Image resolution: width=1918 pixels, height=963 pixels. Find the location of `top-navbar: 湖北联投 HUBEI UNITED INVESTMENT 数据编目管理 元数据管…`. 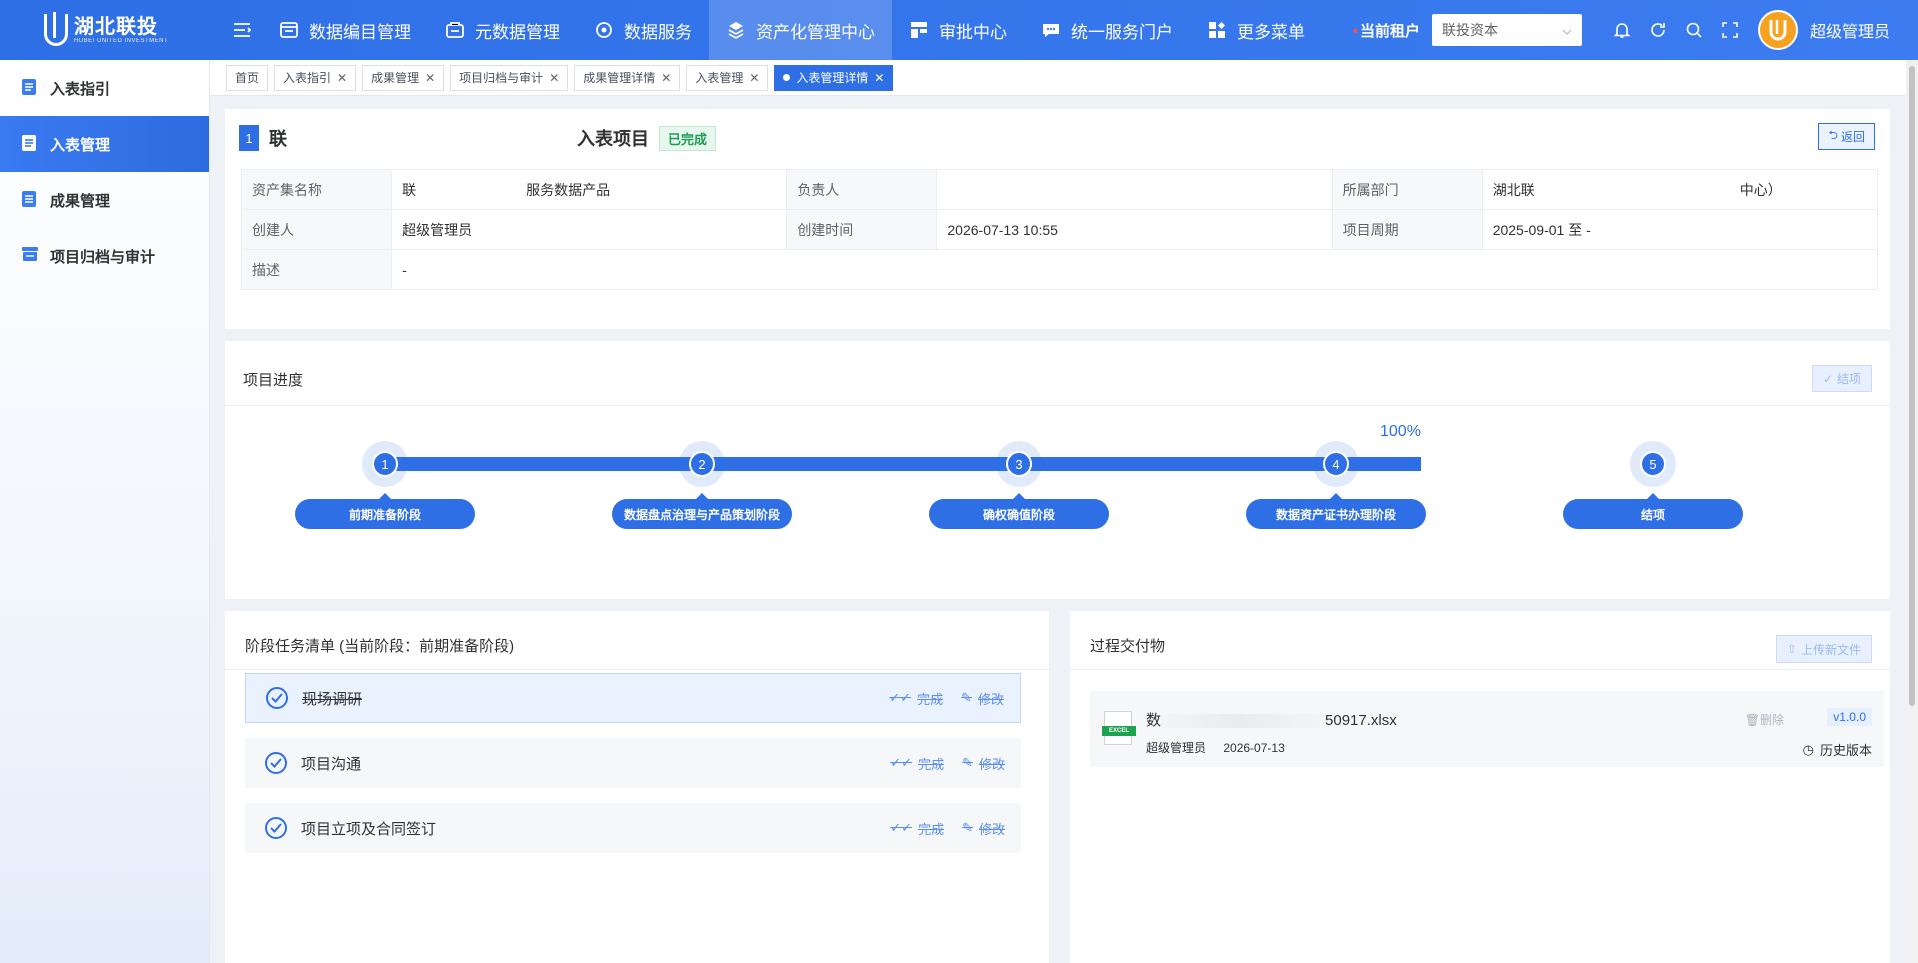

top-navbar: 湖北联投 HUBEI UNITED INVESTMENT 数据编目管理 元数据管… is located at coordinates (959, 30).